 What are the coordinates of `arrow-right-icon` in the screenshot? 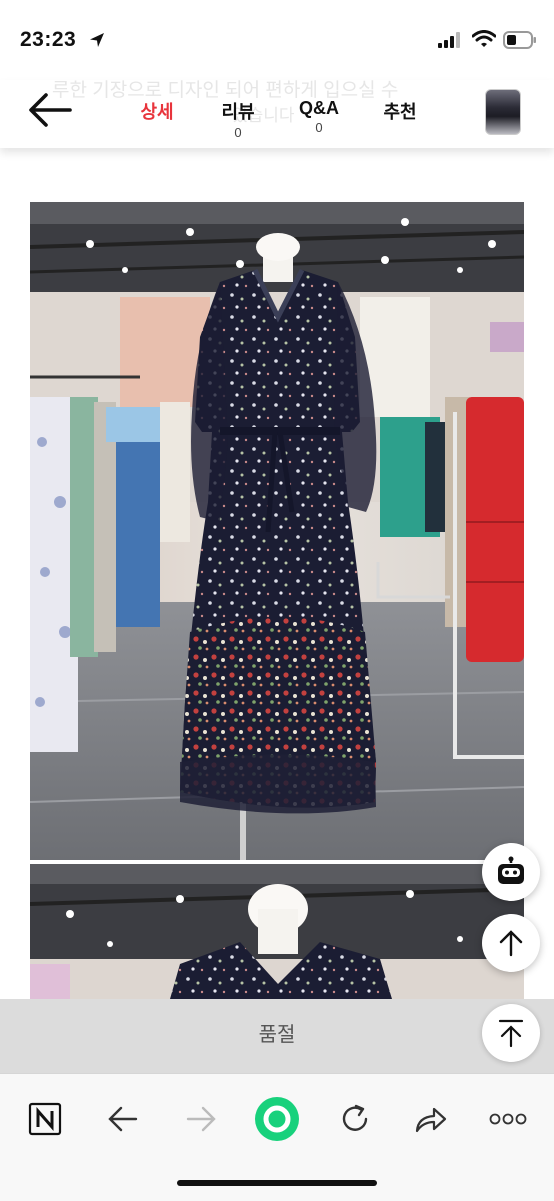 It's located at (201, 1119).